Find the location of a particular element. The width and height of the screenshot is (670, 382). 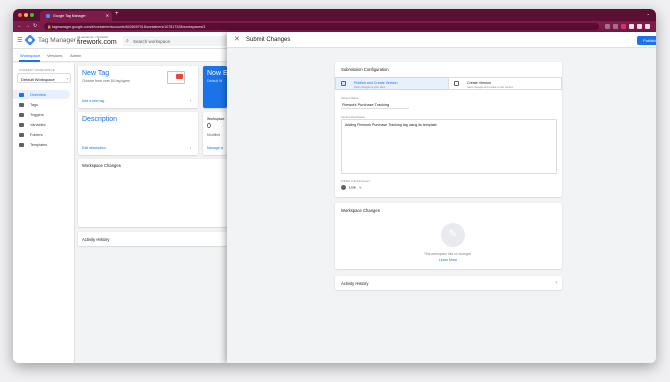

version-name-label: Version Name is located at coordinates (350, 98).